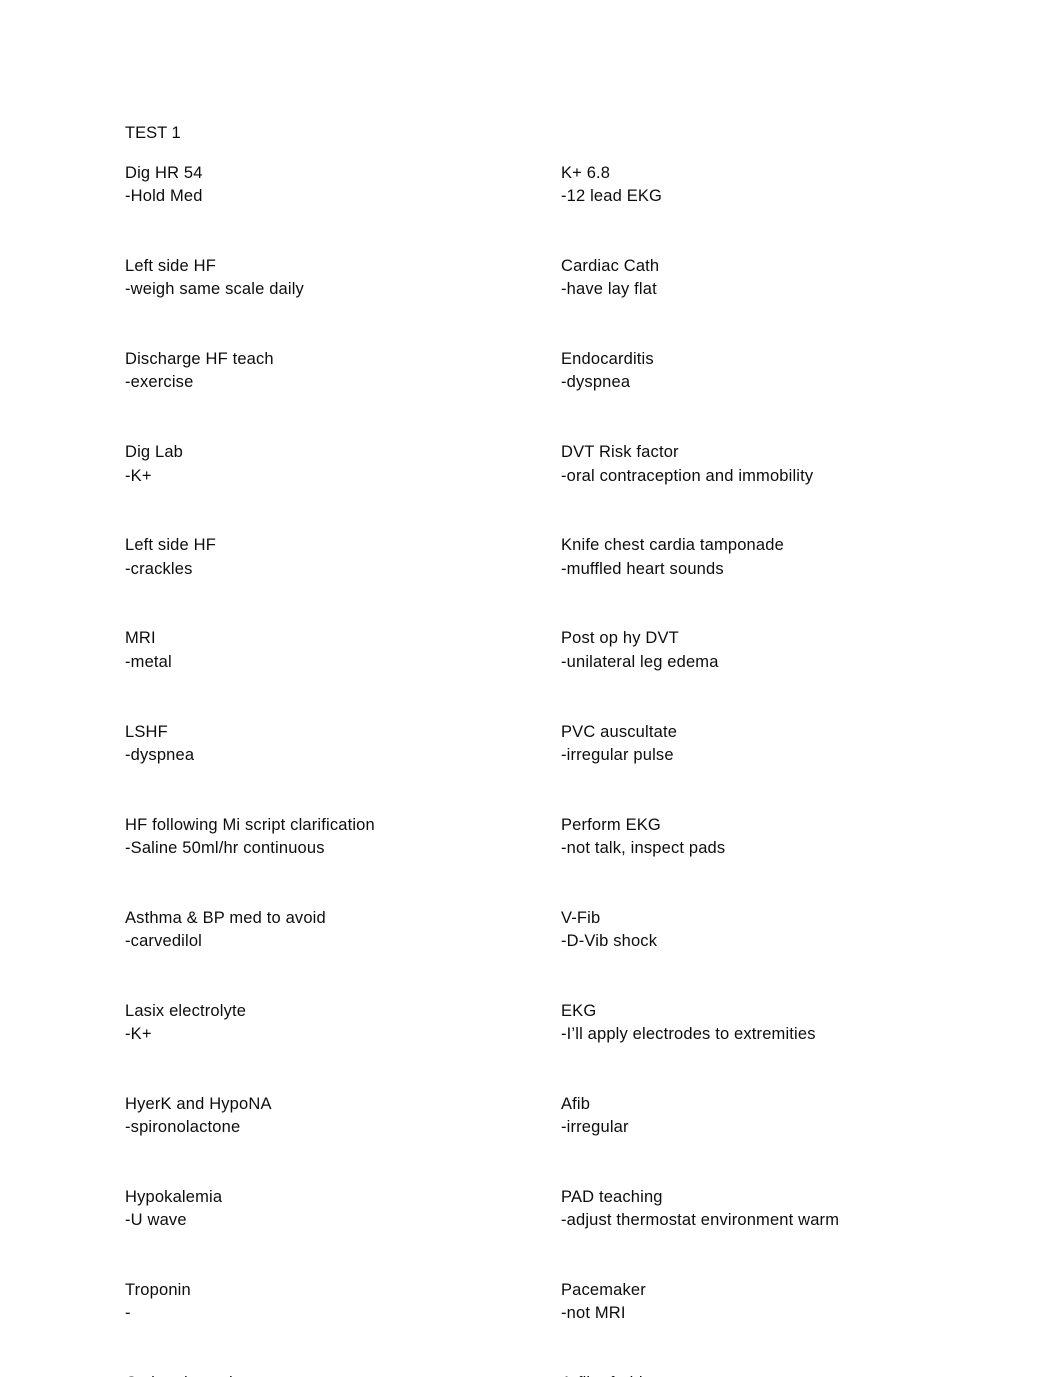  Describe the element at coordinates (335, 1116) in the screenshot. I see `note-entry: HyerK and HypoNA -spironolactone` at that location.